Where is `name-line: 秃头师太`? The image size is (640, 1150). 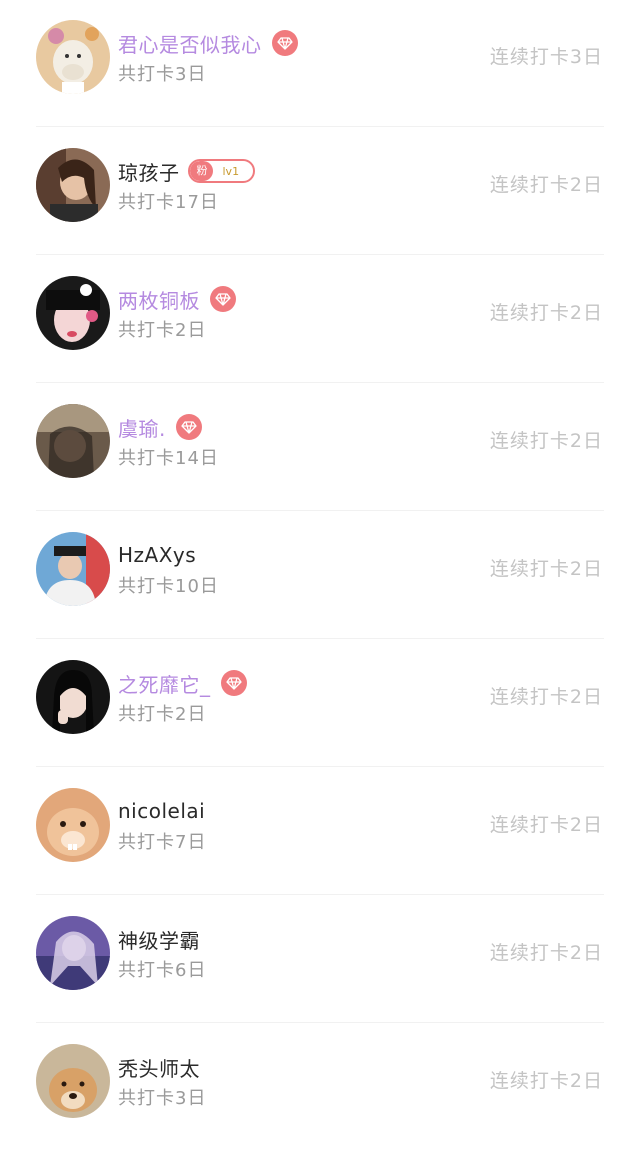 name-line: 秃头师太 is located at coordinates (159, 1067).